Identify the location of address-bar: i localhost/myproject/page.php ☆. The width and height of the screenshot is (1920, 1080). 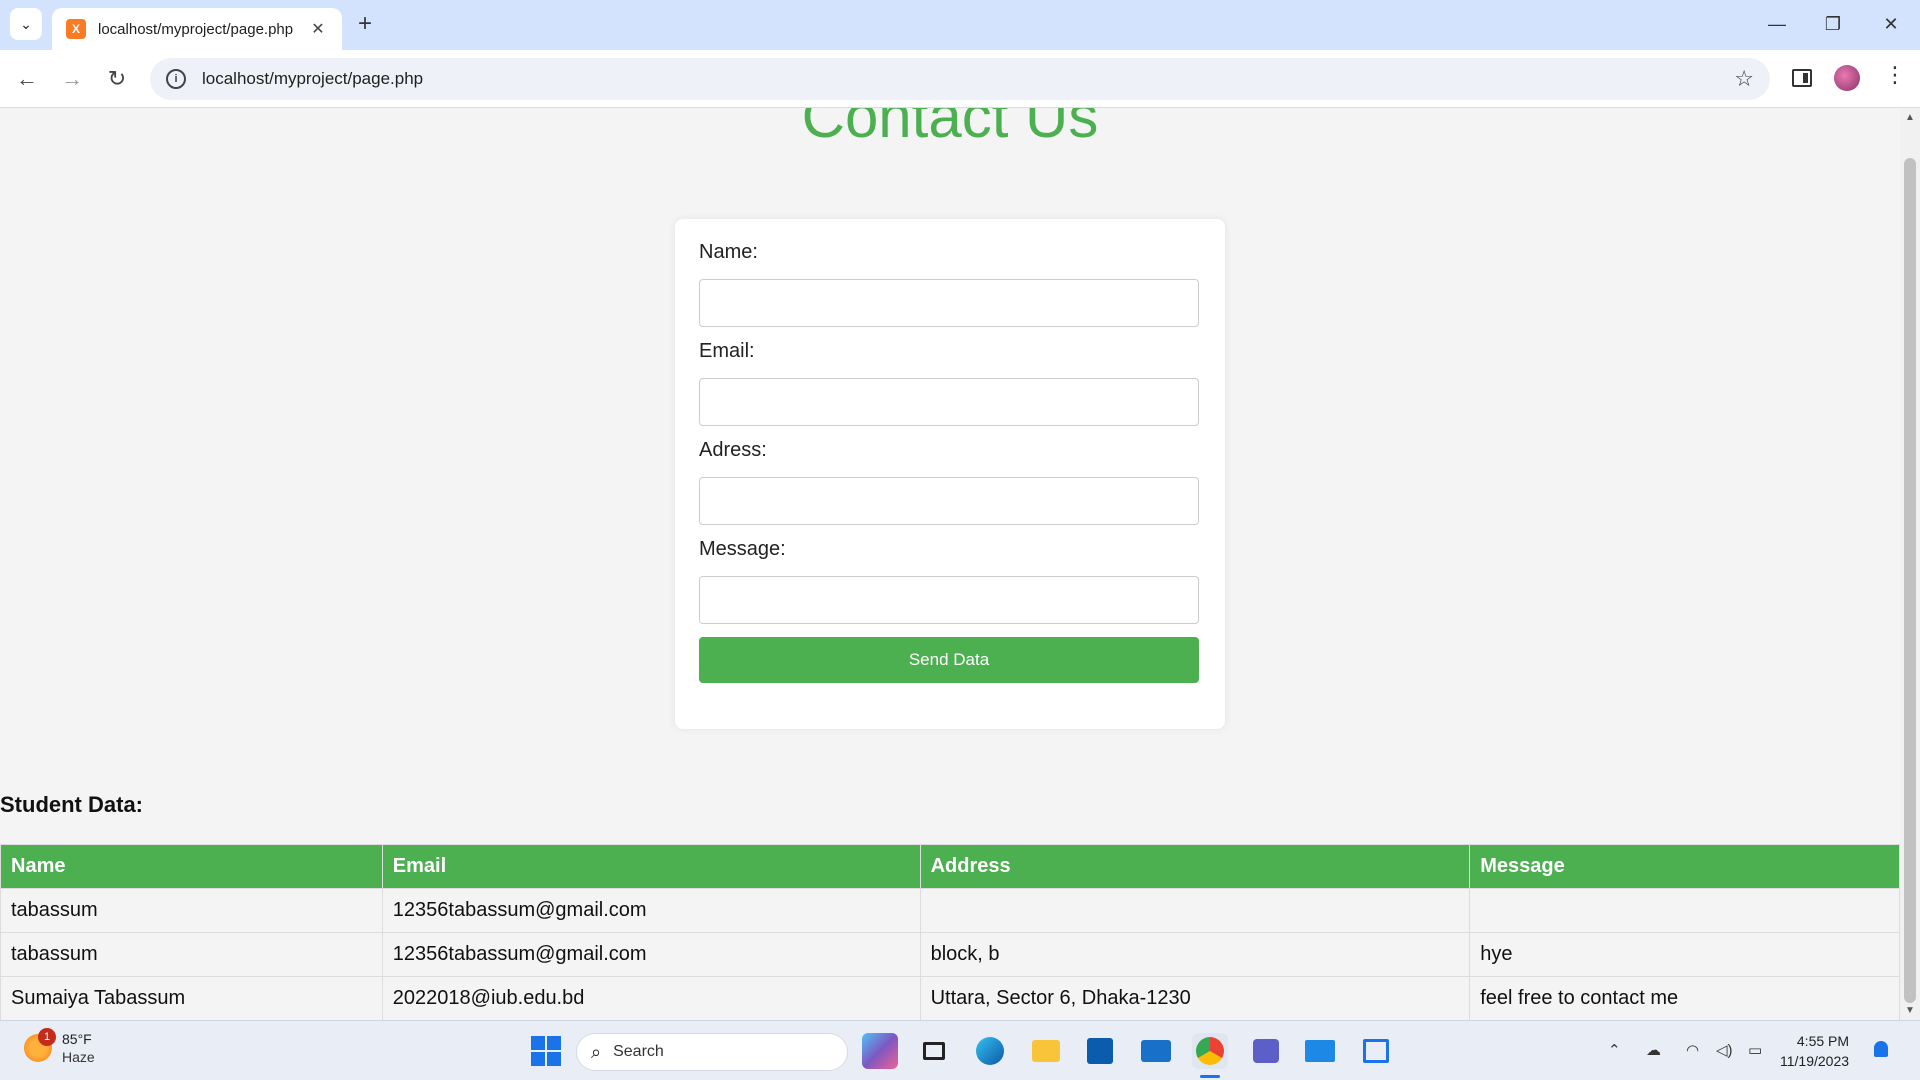
(960, 79).